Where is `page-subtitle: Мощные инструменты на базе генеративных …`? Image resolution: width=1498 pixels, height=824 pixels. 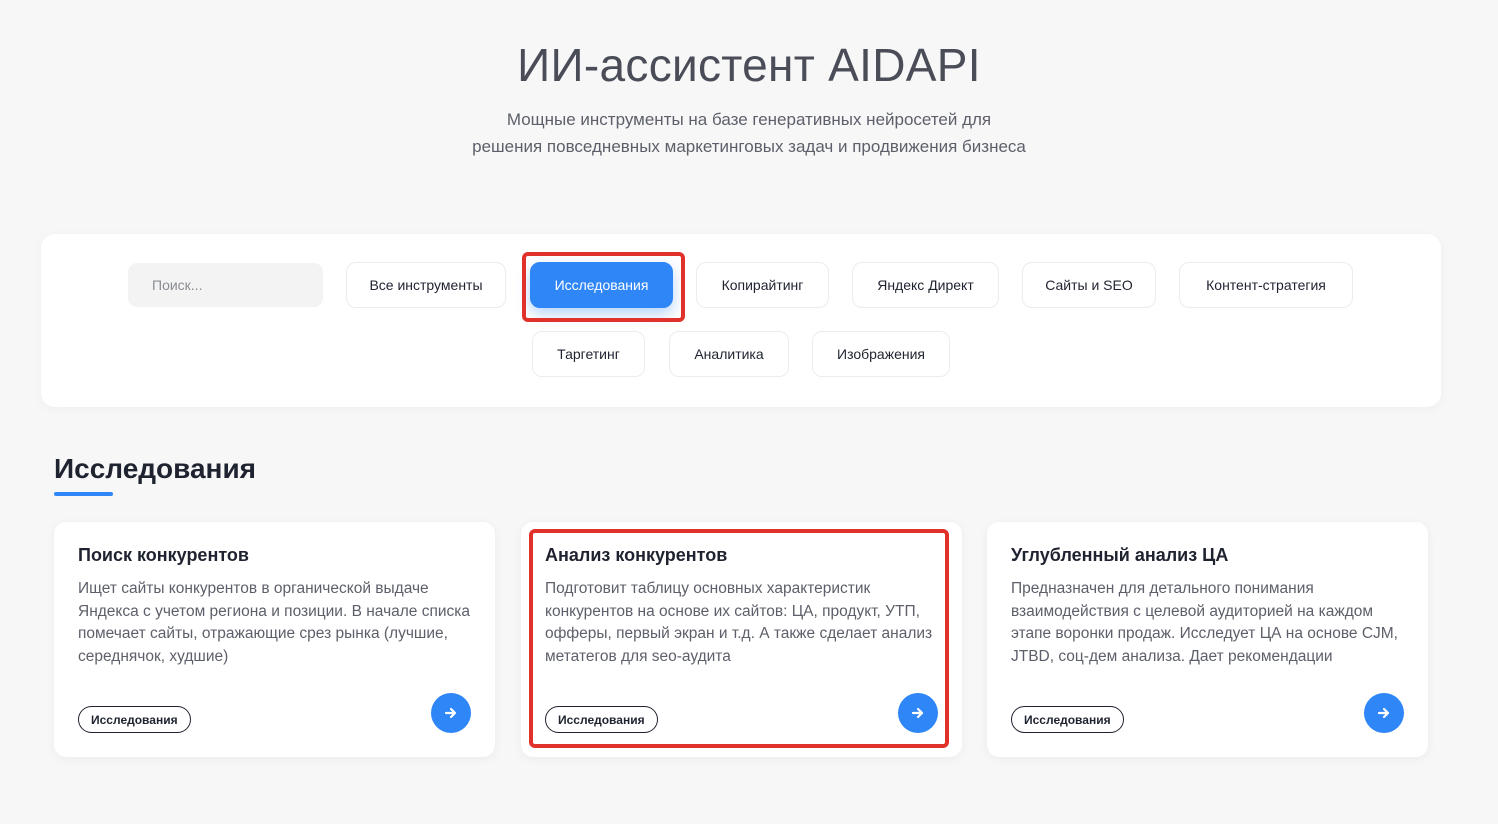 page-subtitle: Мощные инструменты на базе генеративных … is located at coordinates (749, 133).